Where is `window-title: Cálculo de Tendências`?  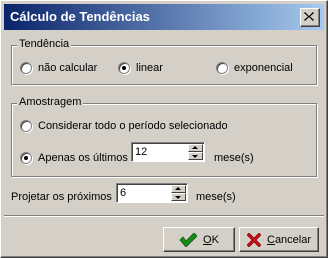
window-title: Cálculo de Tendências is located at coordinates (80, 16).